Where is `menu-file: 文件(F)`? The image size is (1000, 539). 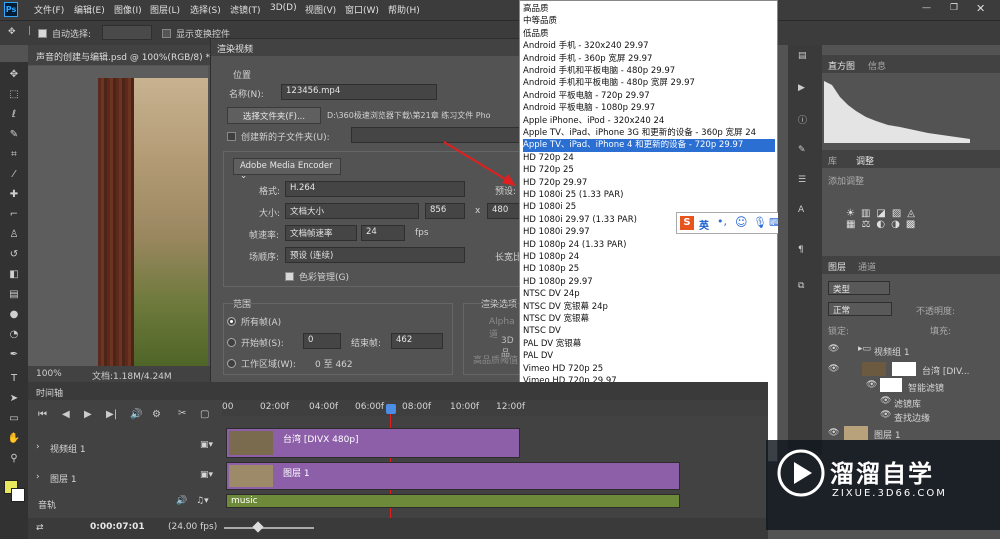
menu-file: 文件(F) is located at coordinates (49, 9).